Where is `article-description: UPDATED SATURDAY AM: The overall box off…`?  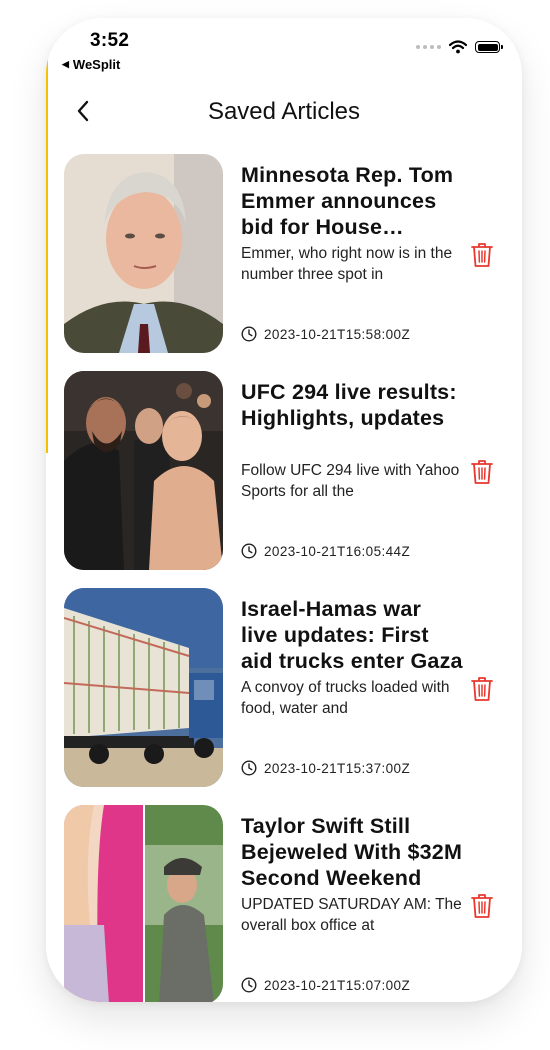
article-description: UPDATED SATURDAY AM: The overall box off… is located at coordinates (351, 915).